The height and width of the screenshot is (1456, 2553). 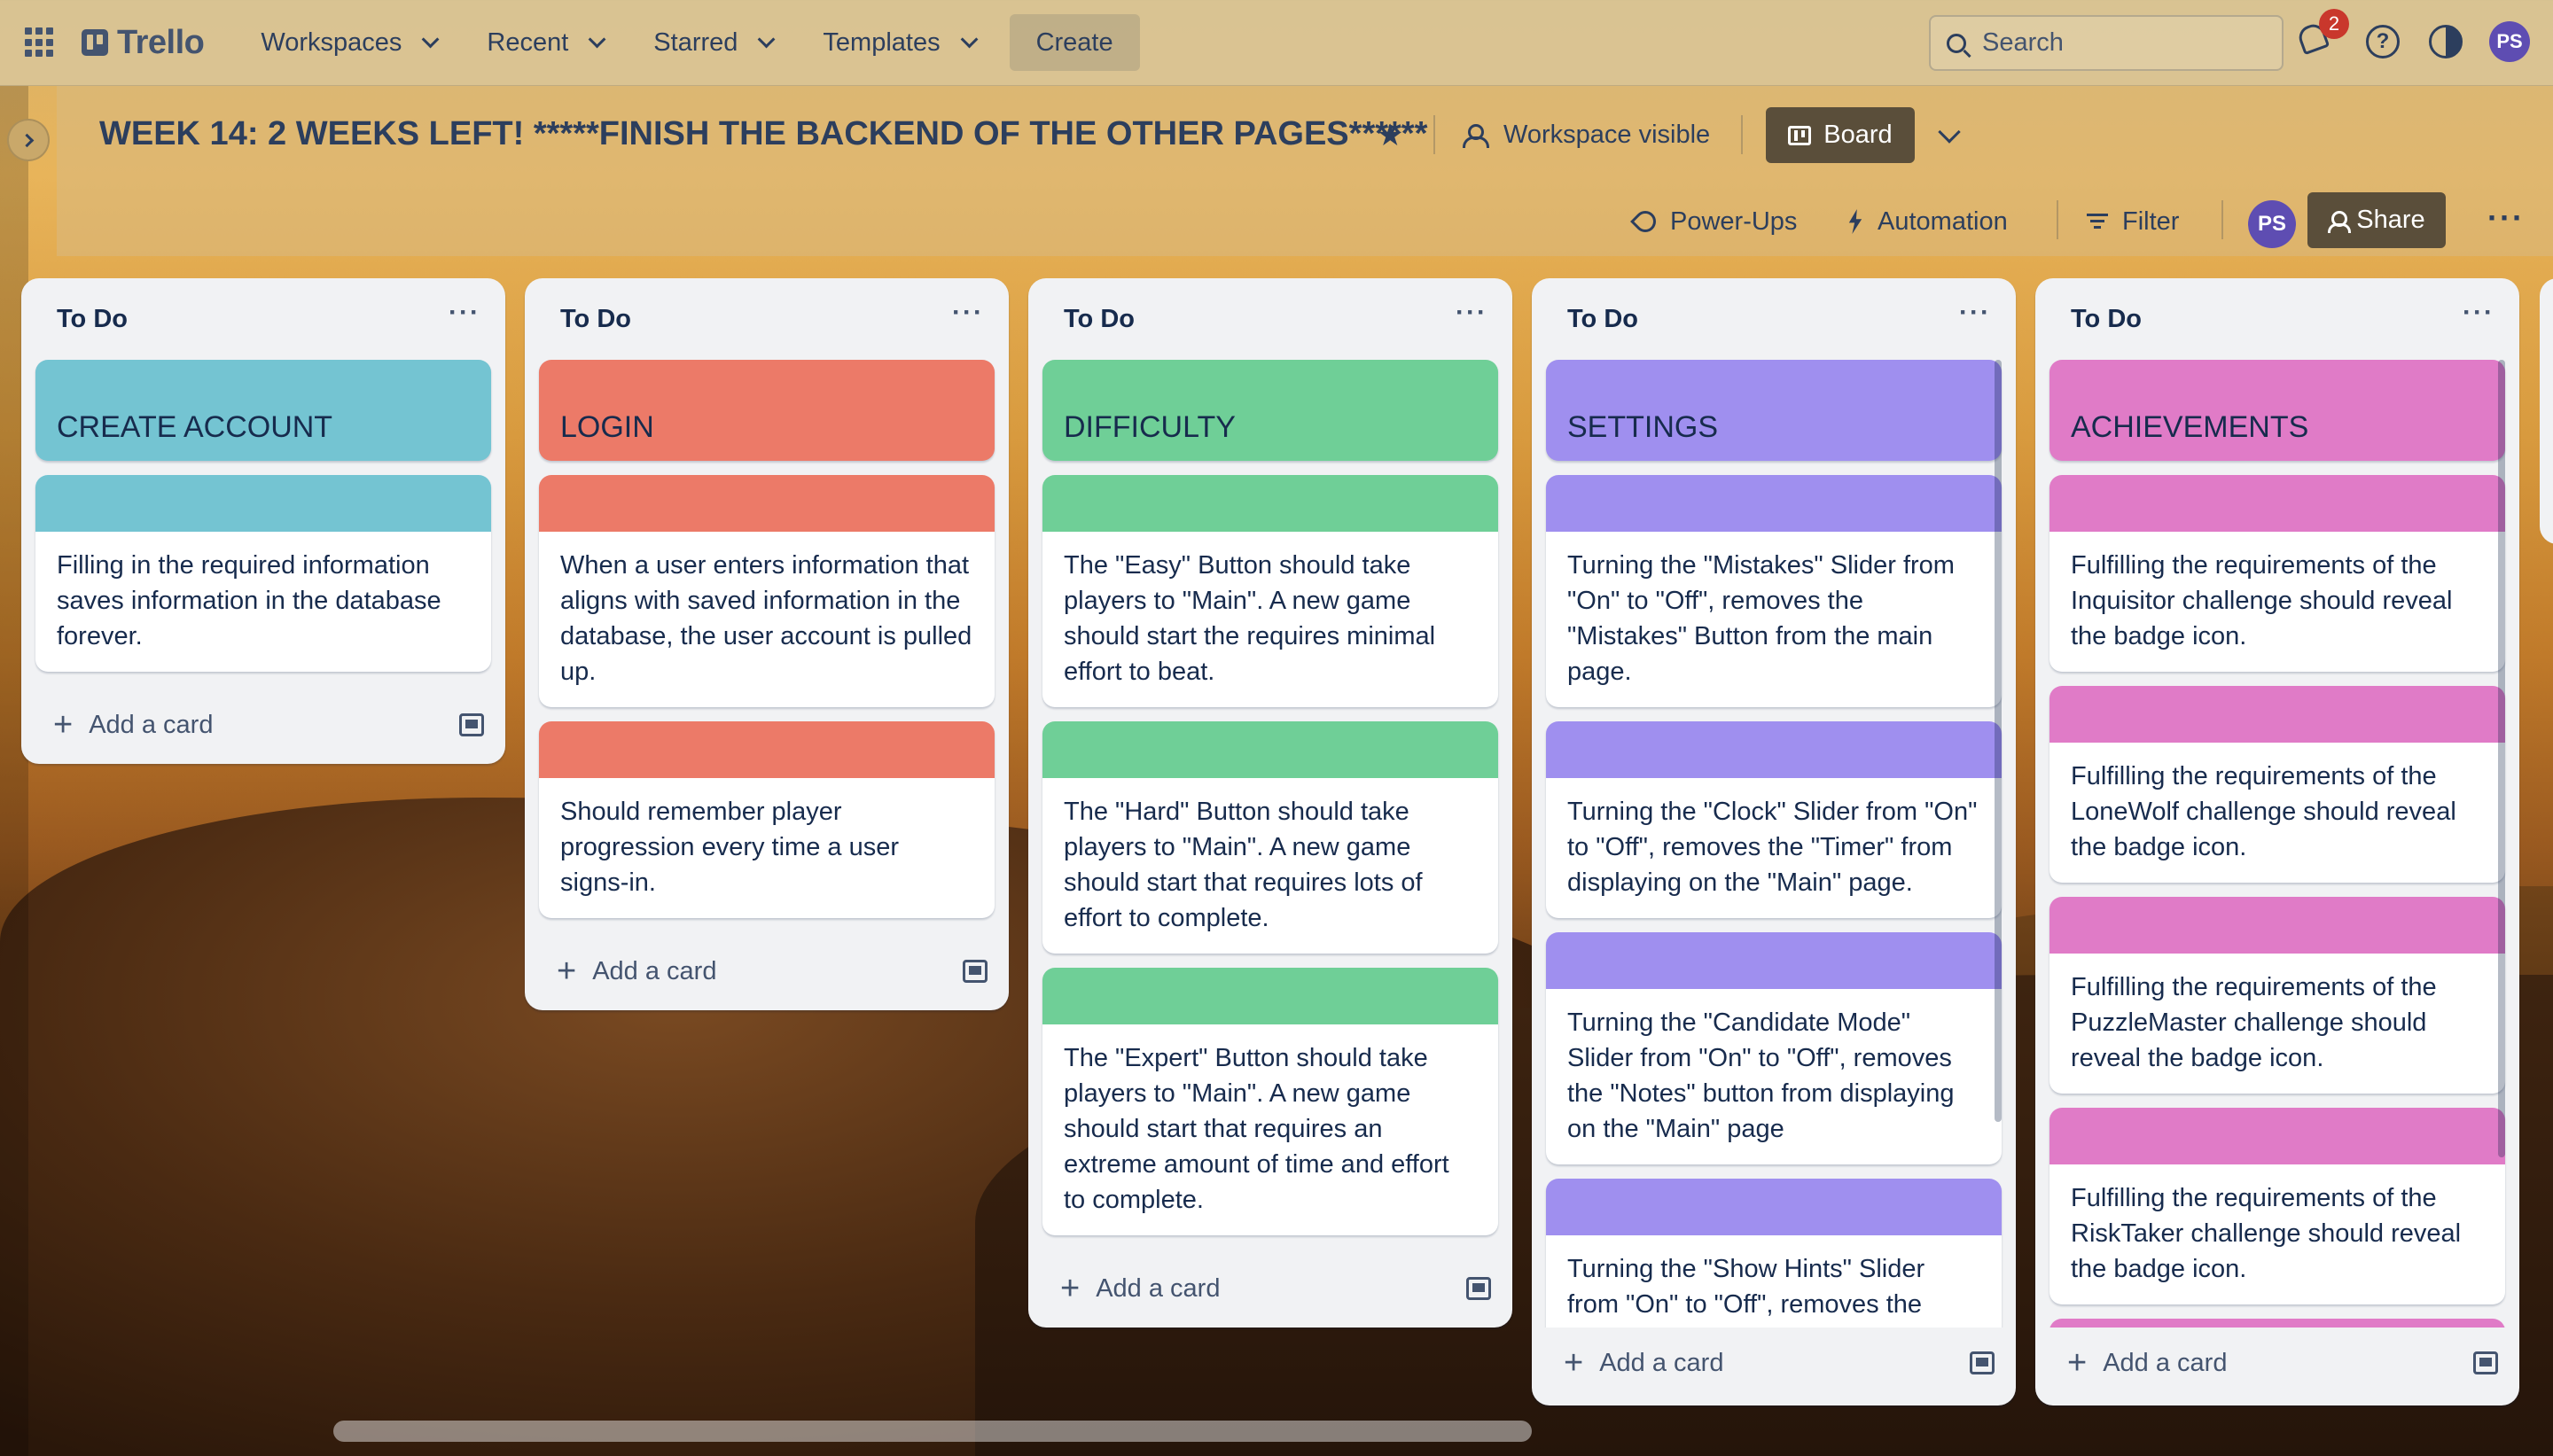 I want to click on automation-button: Automation, so click(x=1927, y=221).